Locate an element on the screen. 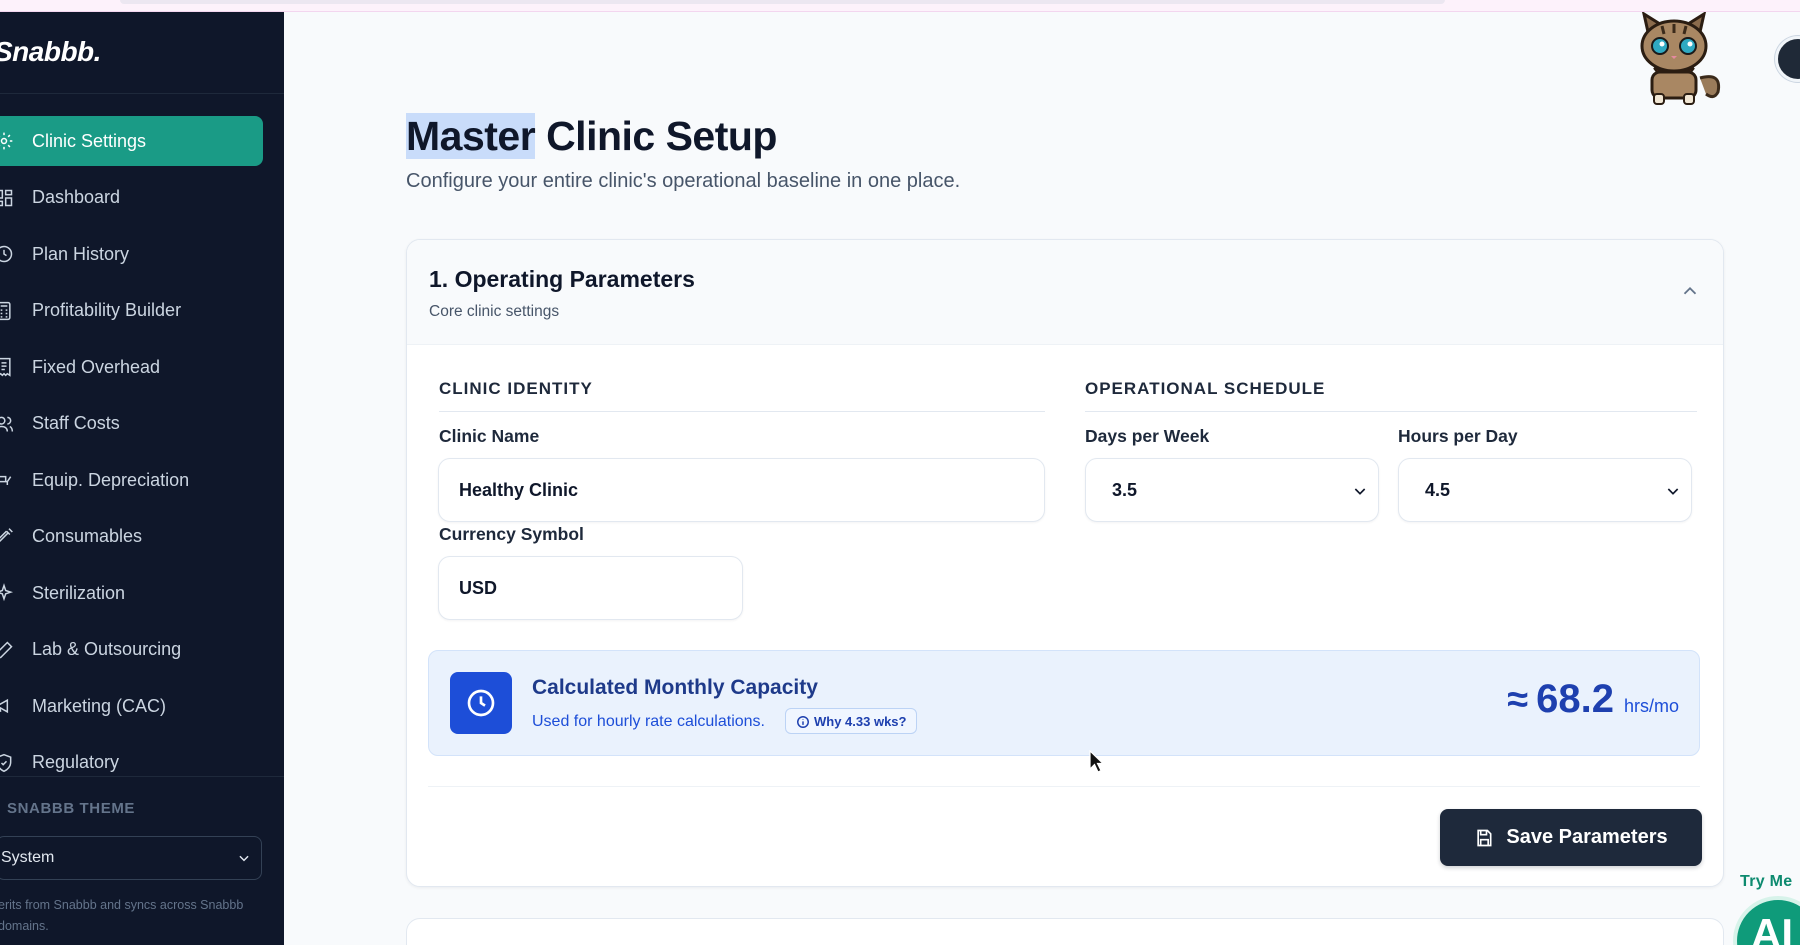 The width and height of the screenshot is (1800, 945). hours-per-day-label: Hours per Day is located at coordinates (1458, 436).